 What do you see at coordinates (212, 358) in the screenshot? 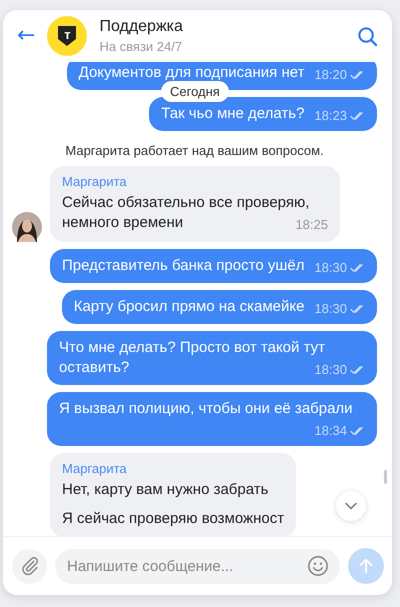
I see `message-text: Что мне делать? Просто вот такой тут оставить? 18:30` at bounding box center [212, 358].